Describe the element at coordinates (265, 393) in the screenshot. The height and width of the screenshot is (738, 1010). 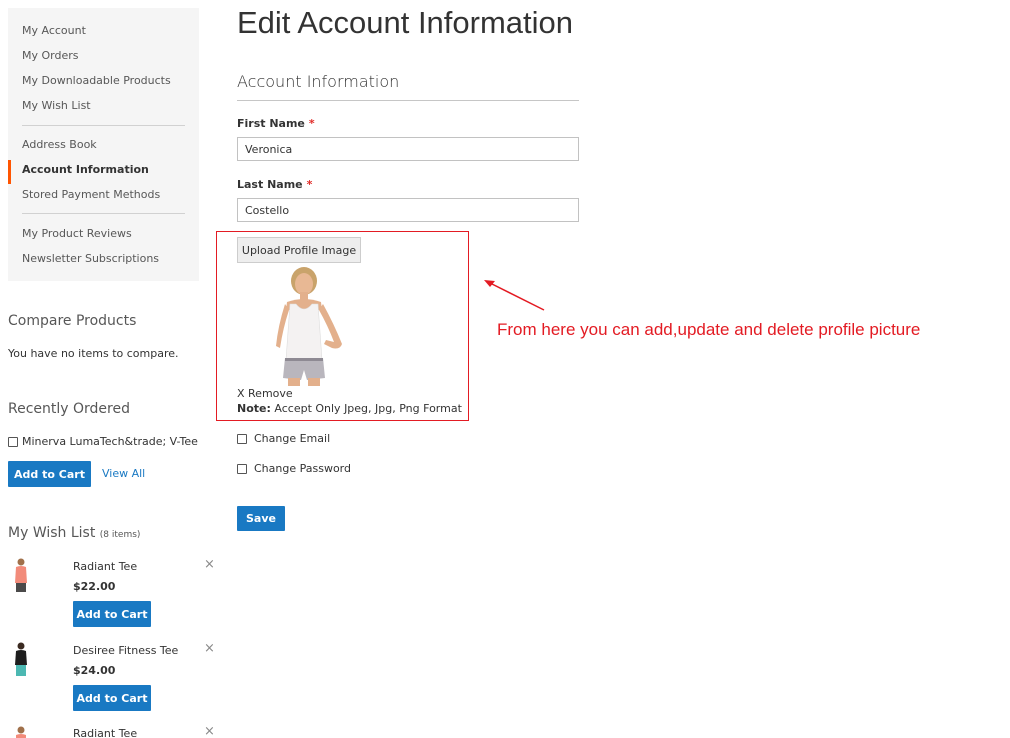
I see `remove-profile-image-link: X Remove` at that location.